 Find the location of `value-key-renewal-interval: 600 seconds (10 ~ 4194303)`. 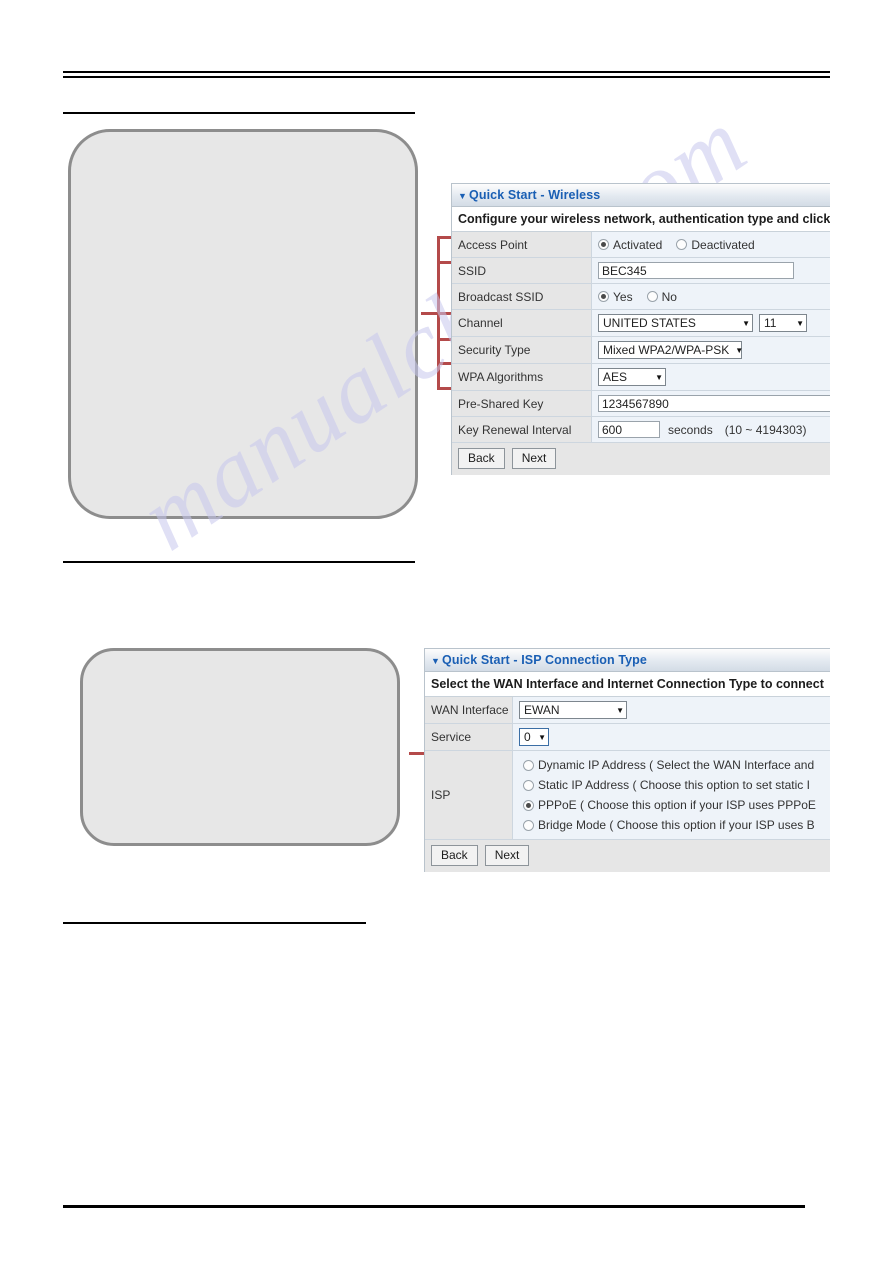

value-key-renewal-interval: 600 seconds (10 ~ 4194303) is located at coordinates (711, 429).